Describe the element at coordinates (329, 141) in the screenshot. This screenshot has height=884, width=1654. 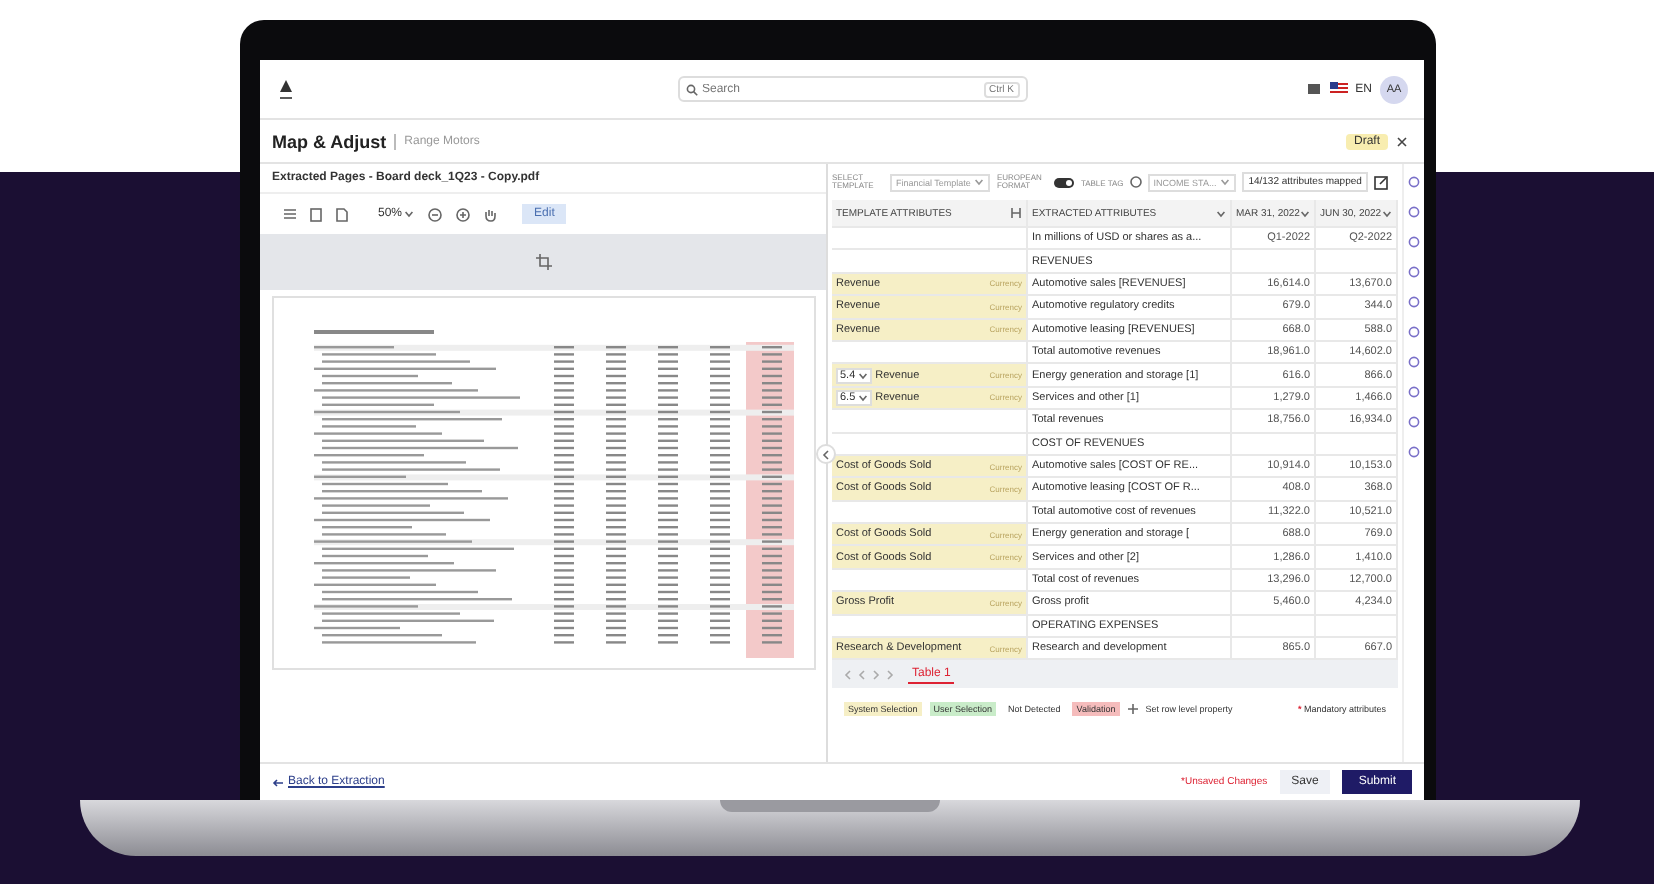
I see `page-title: Map & Adjust` at that location.